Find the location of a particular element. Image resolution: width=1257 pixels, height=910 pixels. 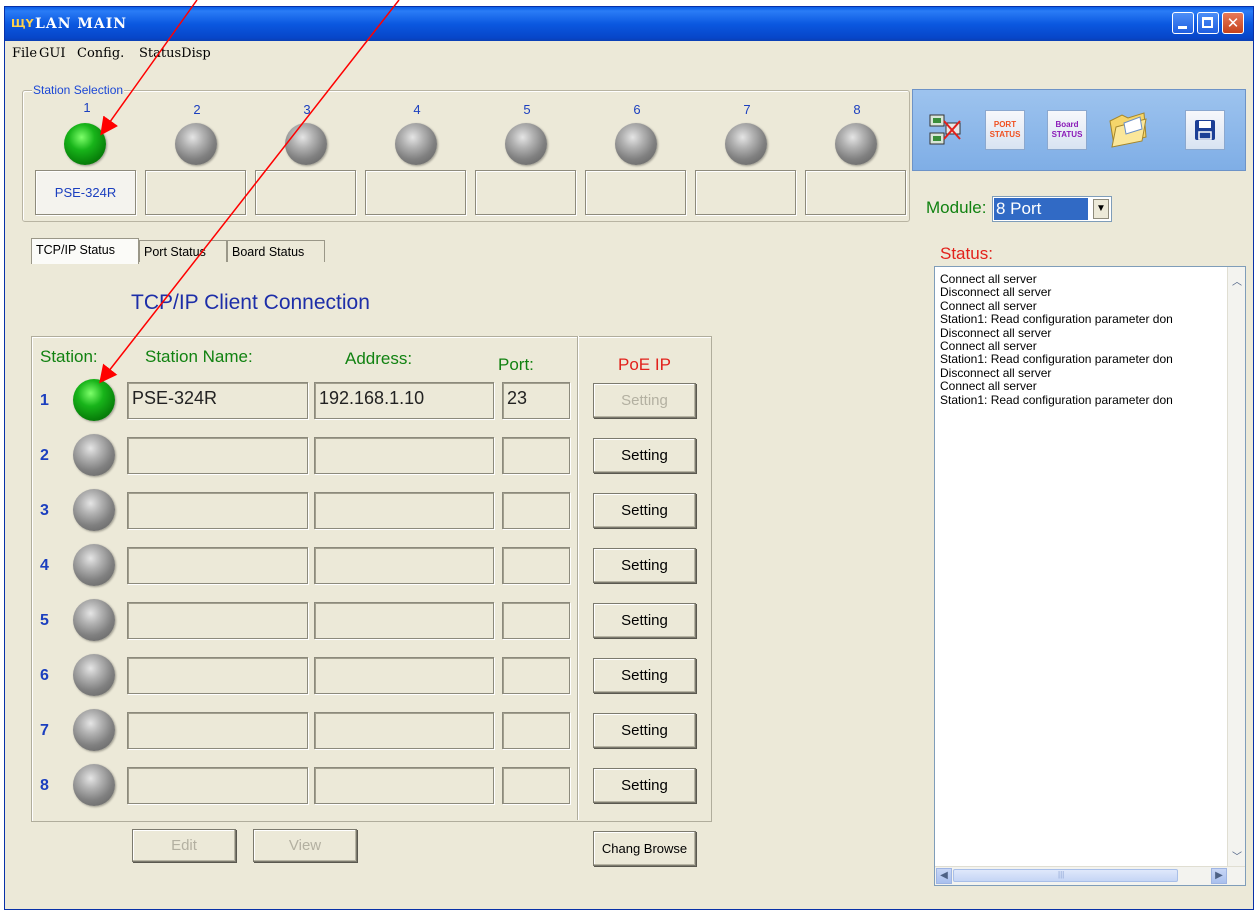

annotation-arrows is located at coordinates (249, 192).